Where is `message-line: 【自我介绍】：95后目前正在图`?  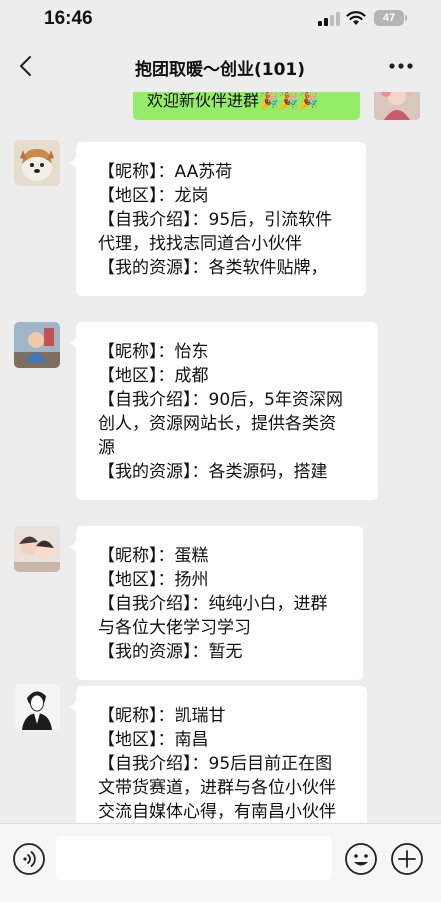
message-line: 【自我介绍】：95后目前正在图 is located at coordinates (215, 764).